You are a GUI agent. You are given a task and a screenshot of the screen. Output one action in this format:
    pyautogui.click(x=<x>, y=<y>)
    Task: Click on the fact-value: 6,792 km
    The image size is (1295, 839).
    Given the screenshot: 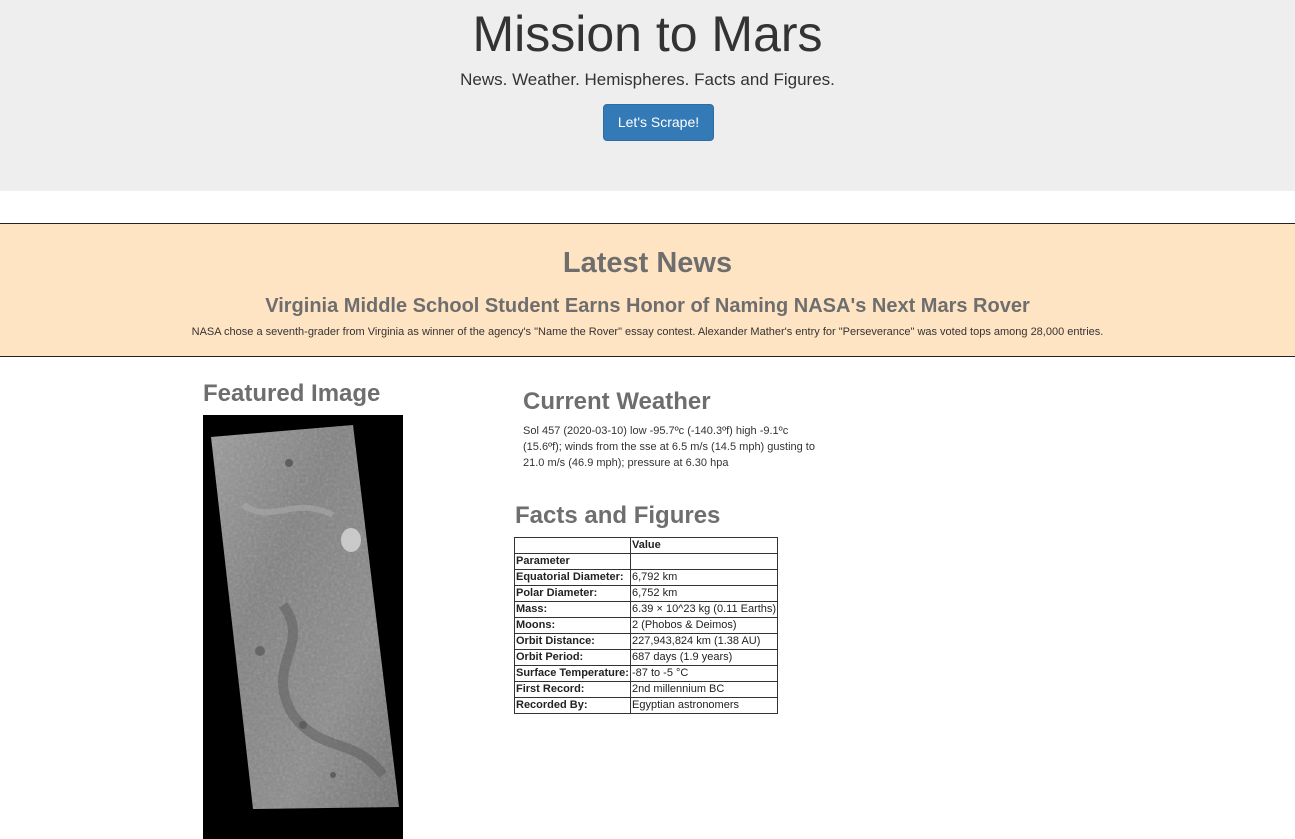 What is the action you would take?
    pyautogui.click(x=704, y=577)
    